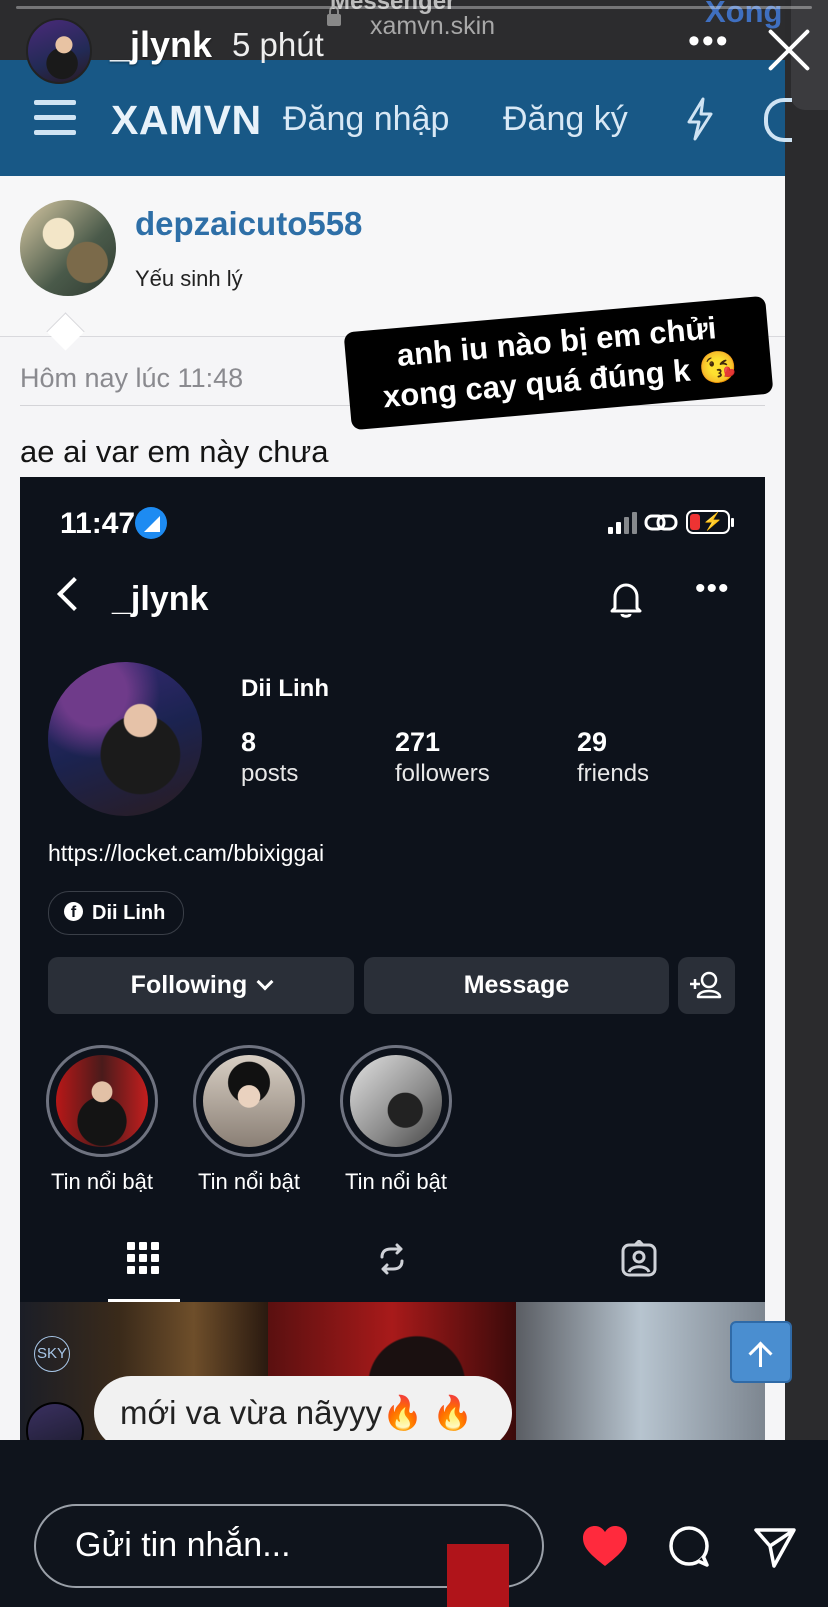 The height and width of the screenshot is (1607, 828). Describe the element at coordinates (478, 1575) in the screenshot. I see `red-block` at that location.